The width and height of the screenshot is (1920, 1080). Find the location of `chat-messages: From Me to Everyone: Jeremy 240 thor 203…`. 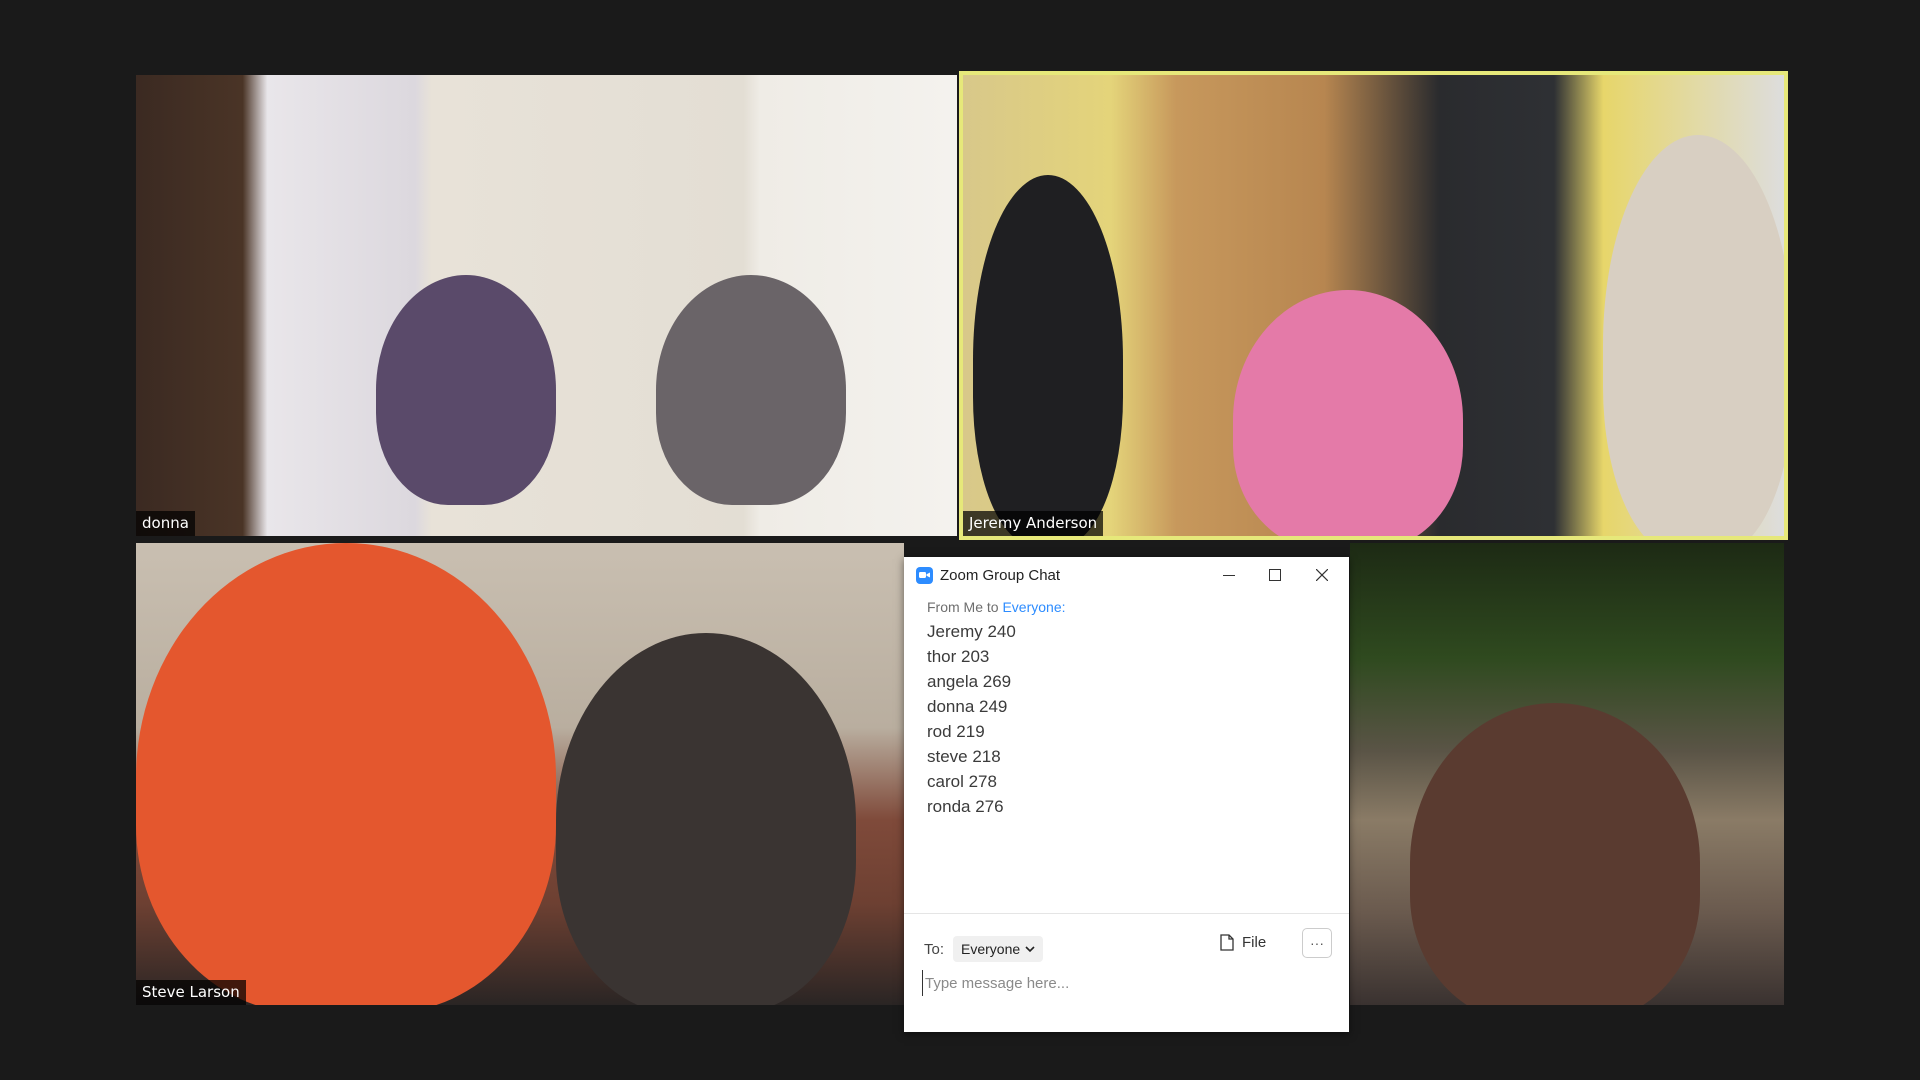

chat-messages: From Me to Everyone: Jeremy 240 thor 203… is located at coordinates (1126, 709).